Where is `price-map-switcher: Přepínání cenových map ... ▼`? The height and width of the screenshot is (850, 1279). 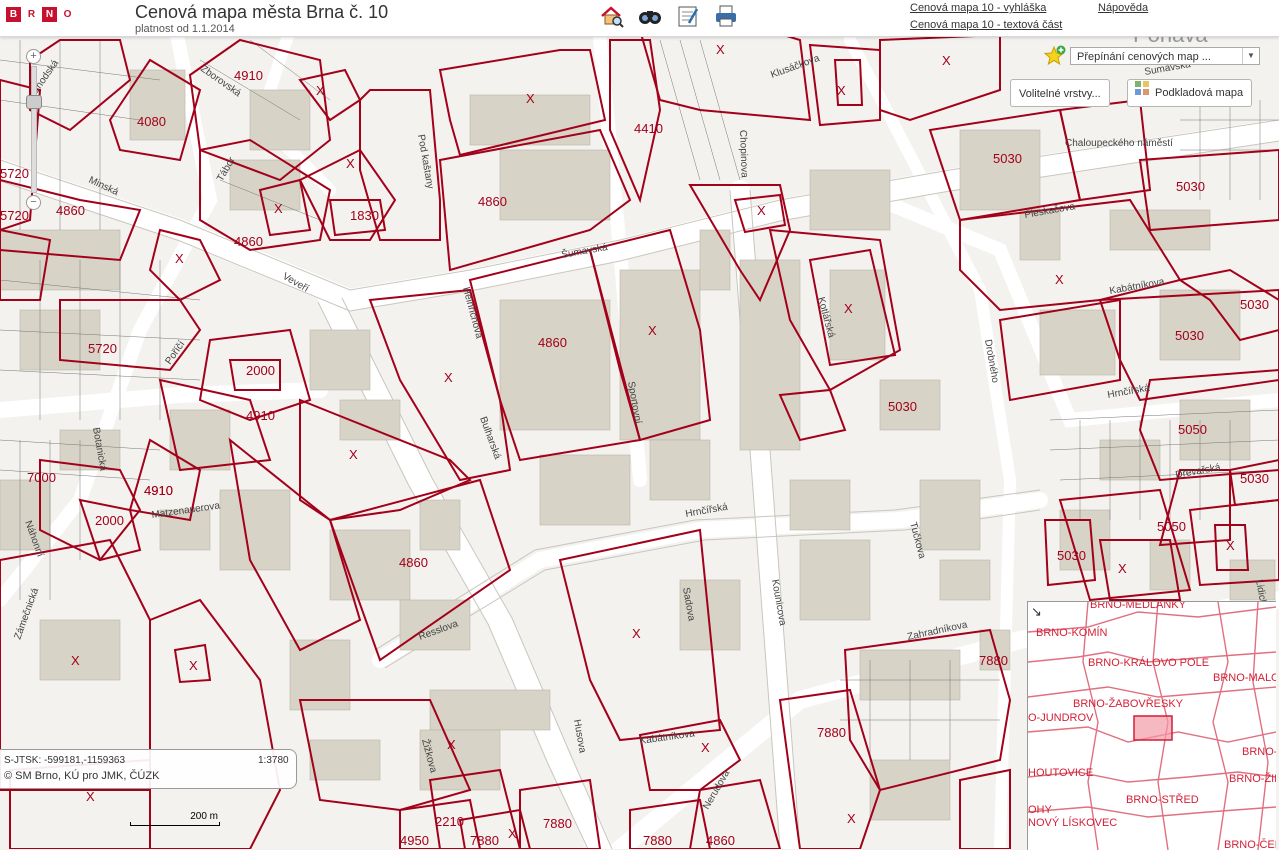 price-map-switcher: Přepínání cenových map ... ▼ is located at coordinates (1151, 56).